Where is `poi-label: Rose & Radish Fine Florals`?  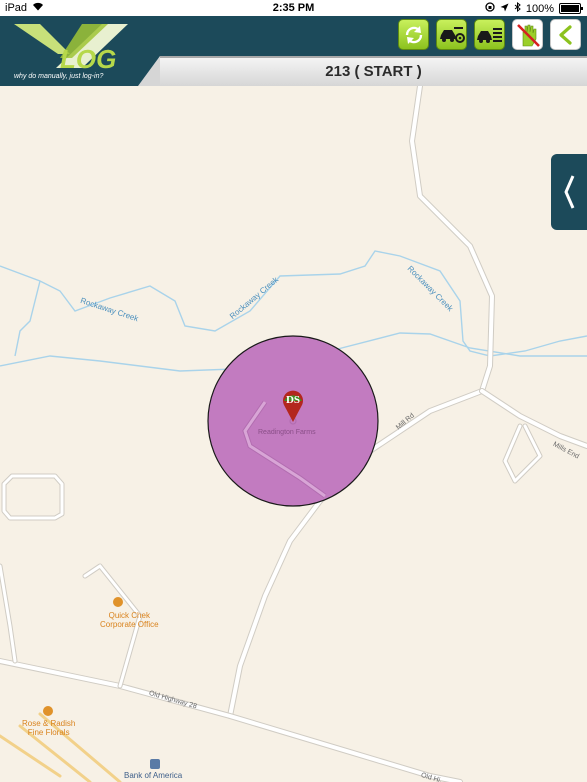 poi-label: Rose & Radish Fine Florals is located at coordinates (49, 728).